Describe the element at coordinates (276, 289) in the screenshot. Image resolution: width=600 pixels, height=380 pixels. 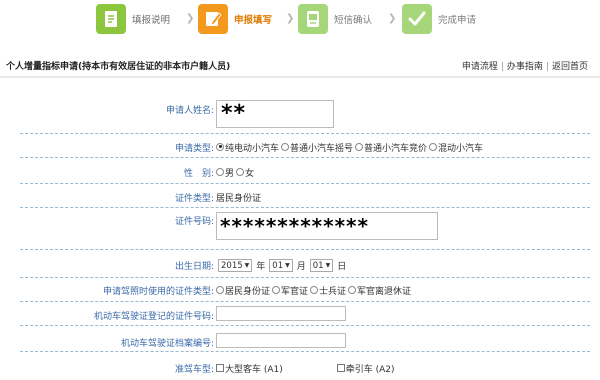
I see `radio-officer` at that location.